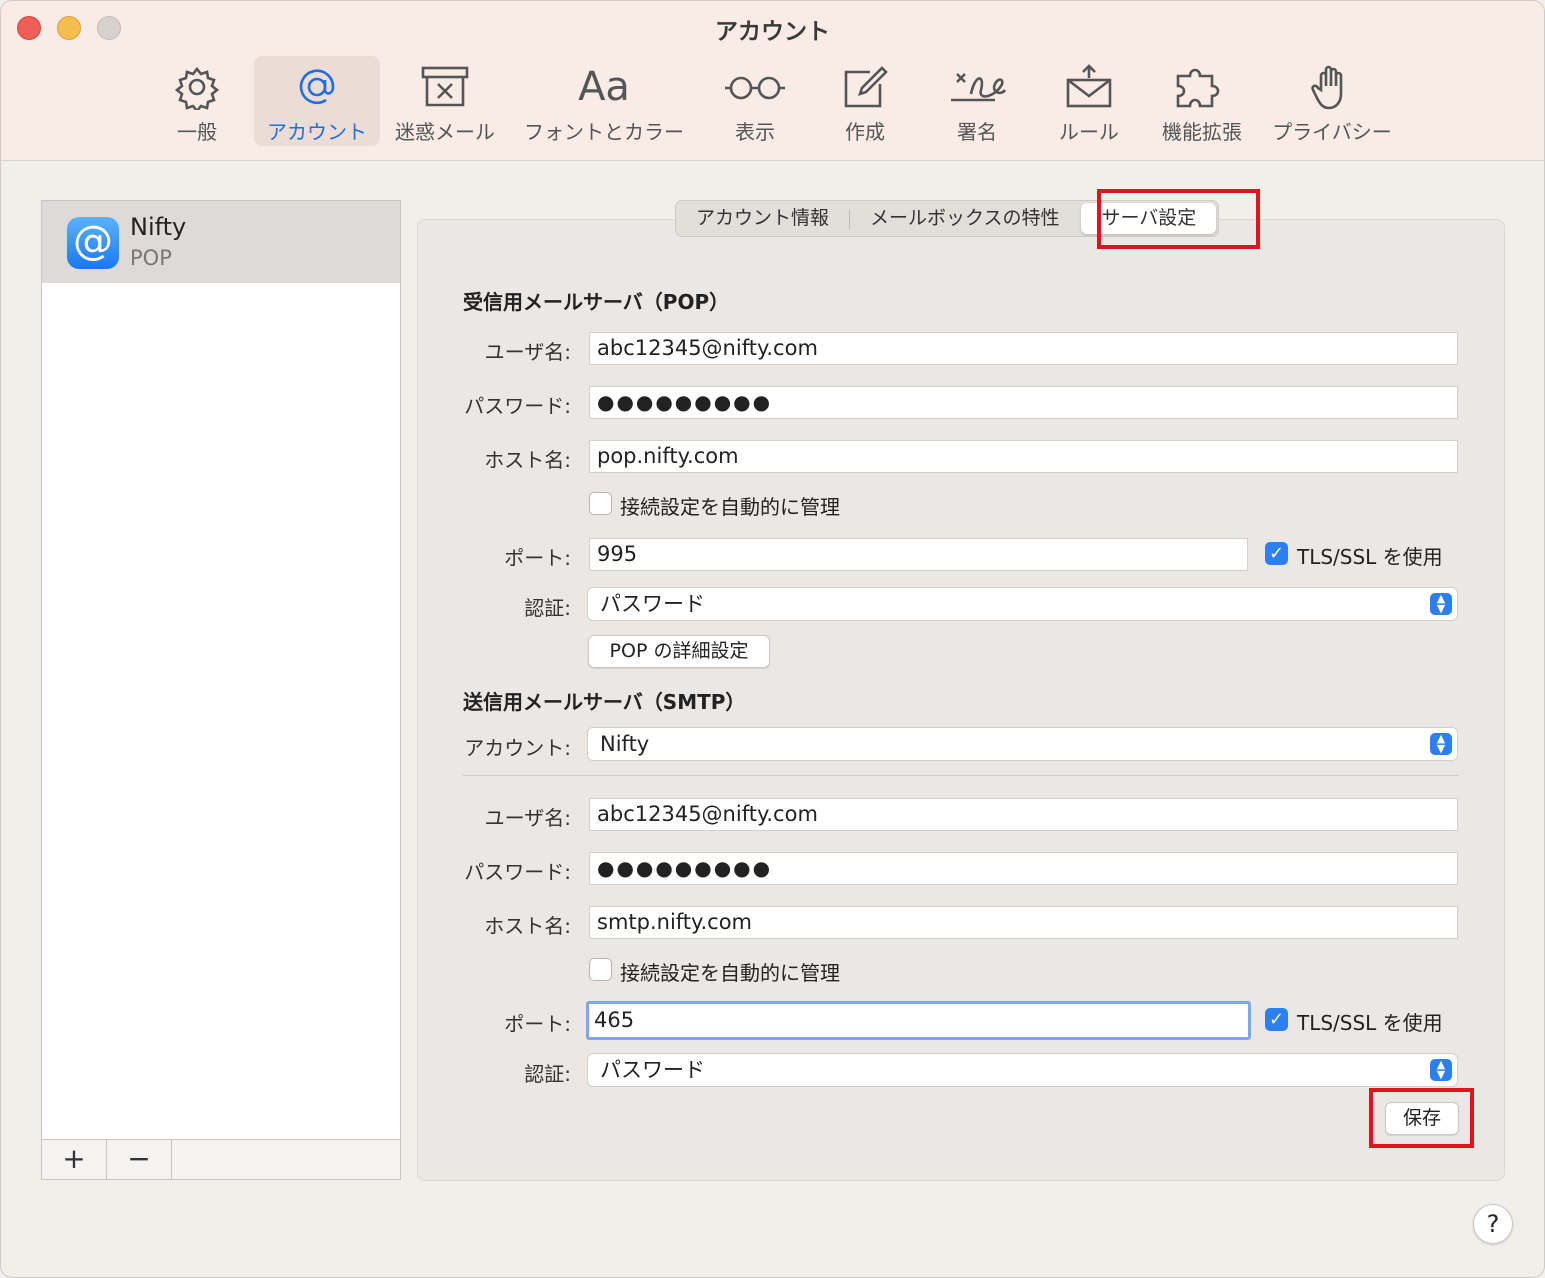 This screenshot has width=1545, height=1278. What do you see at coordinates (1198, 88) in the screenshot?
I see `extensions-icon` at bounding box center [1198, 88].